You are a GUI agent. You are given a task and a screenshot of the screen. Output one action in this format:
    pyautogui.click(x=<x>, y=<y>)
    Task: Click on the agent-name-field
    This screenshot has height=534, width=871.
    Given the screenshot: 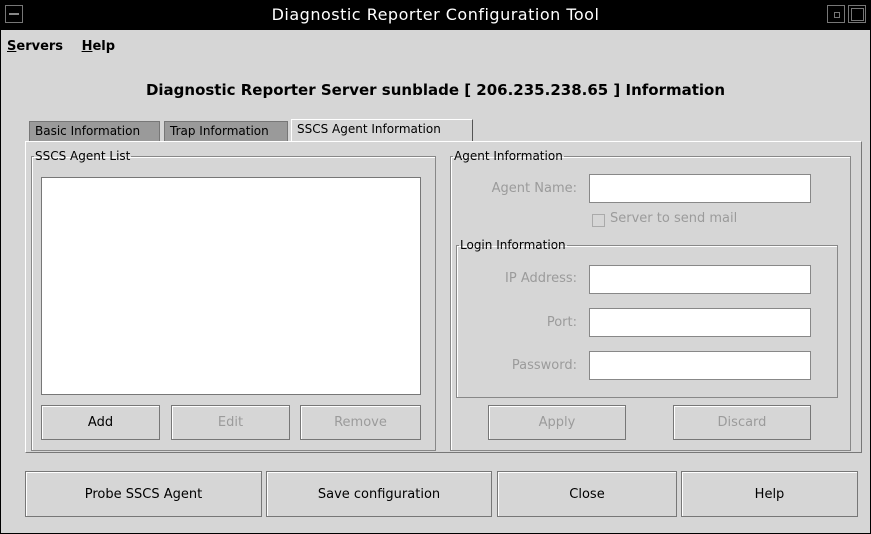 What is the action you would take?
    pyautogui.click(x=700, y=188)
    